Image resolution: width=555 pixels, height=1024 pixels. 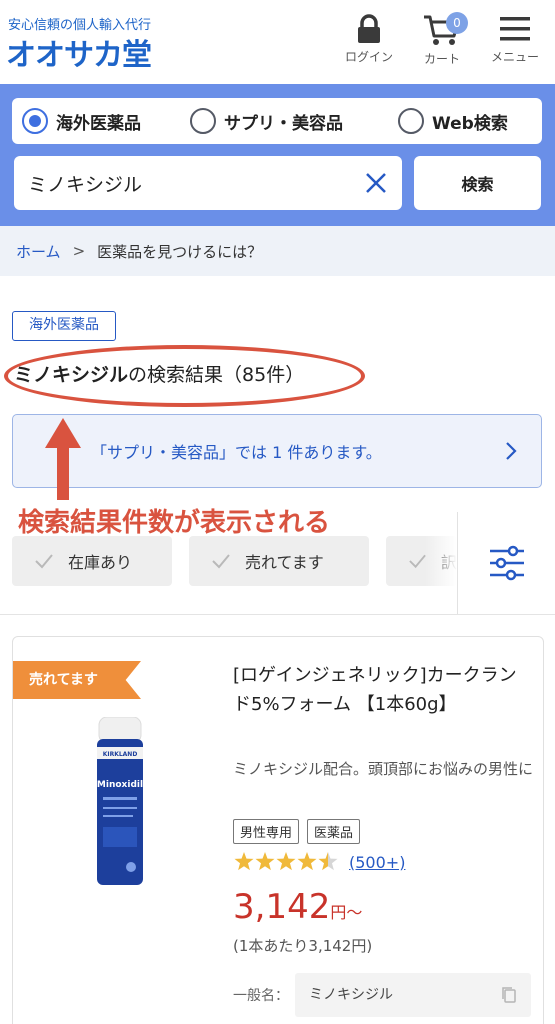 What do you see at coordinates (35, 121) in the screenshot?
I see `radio-selected-icon` at bounding box center [35, 121].